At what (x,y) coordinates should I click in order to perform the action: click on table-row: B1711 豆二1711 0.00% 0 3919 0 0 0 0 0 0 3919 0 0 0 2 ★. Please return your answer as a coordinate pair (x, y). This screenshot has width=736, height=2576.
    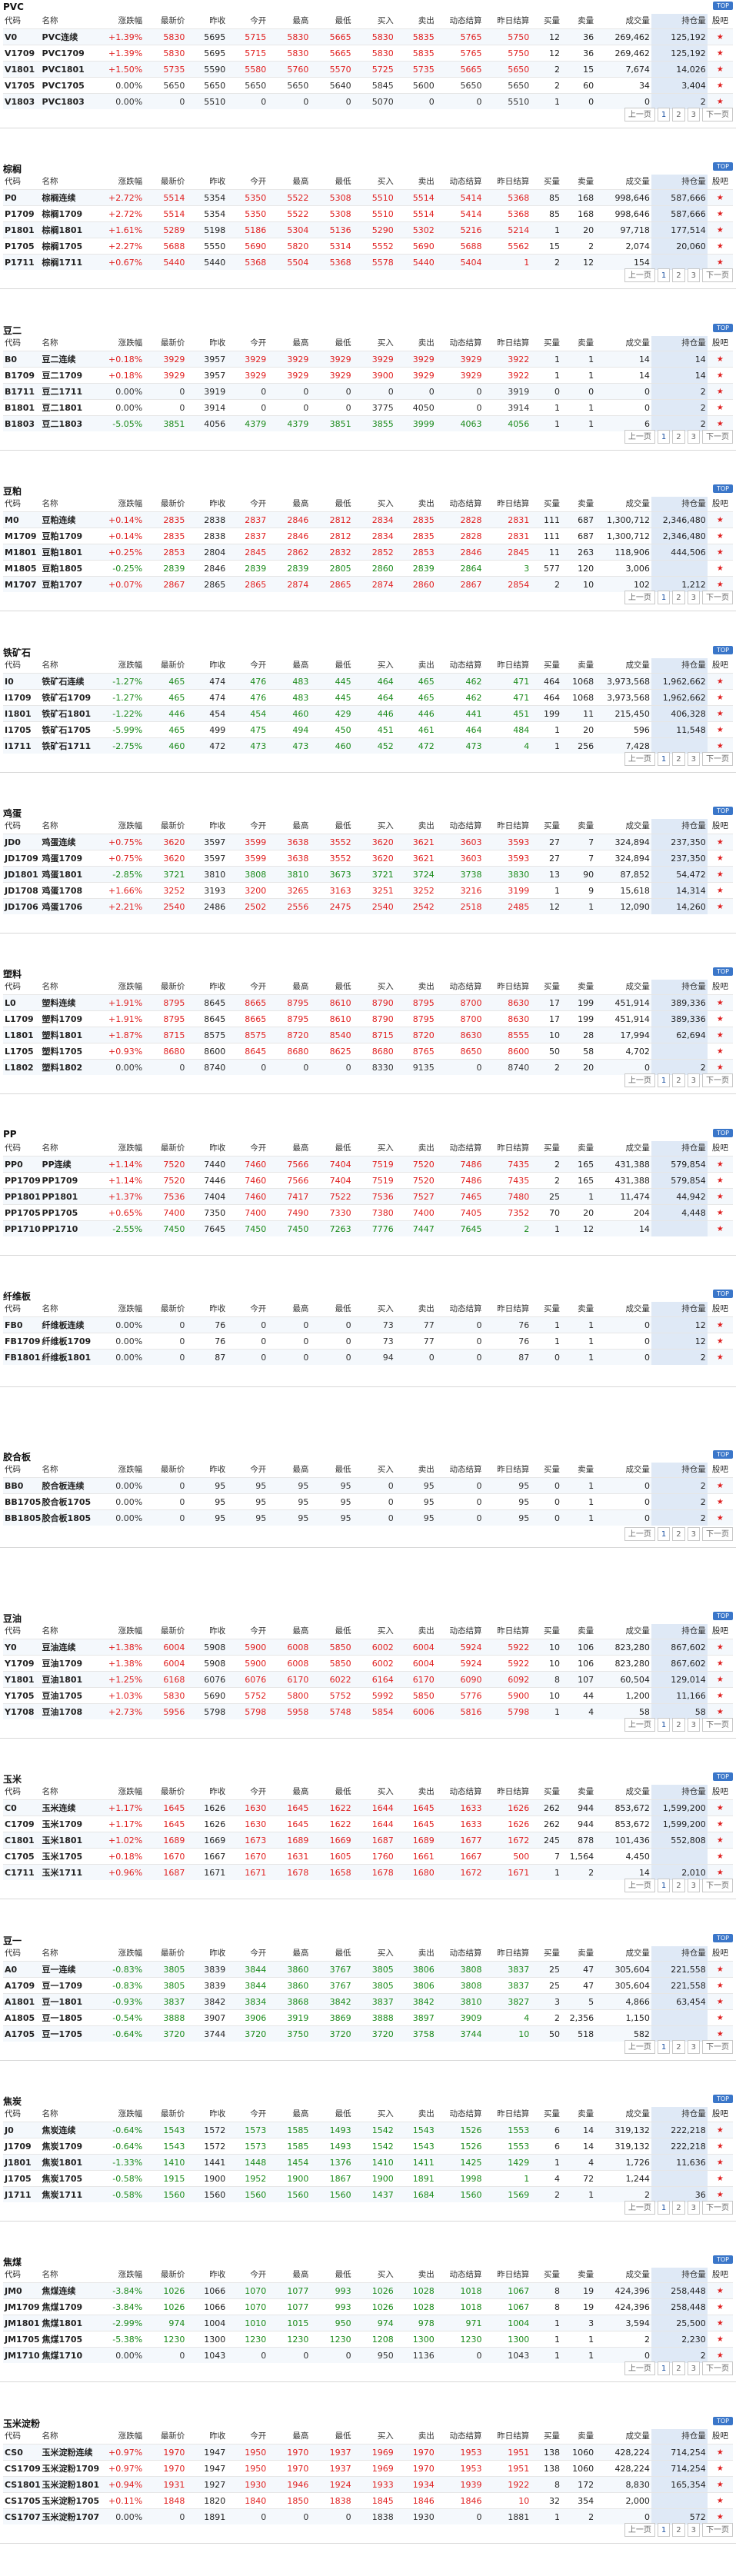
    Looking at the image, I should click on (368, 392).